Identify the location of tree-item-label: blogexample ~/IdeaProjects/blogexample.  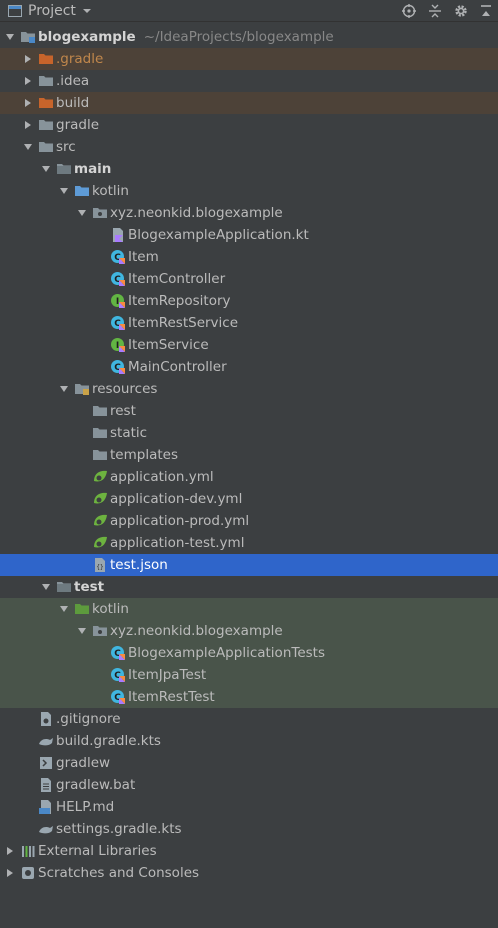
(186, 37).